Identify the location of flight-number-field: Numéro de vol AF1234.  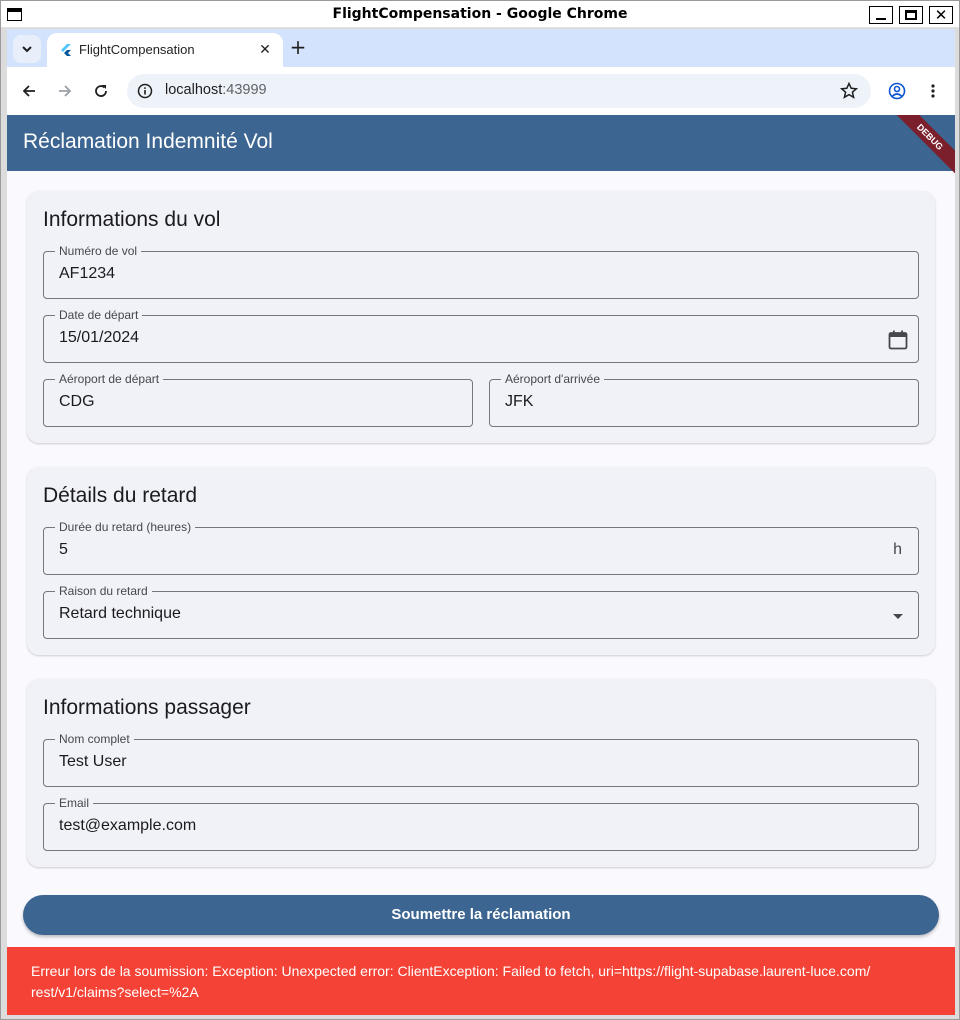
(481, 271).